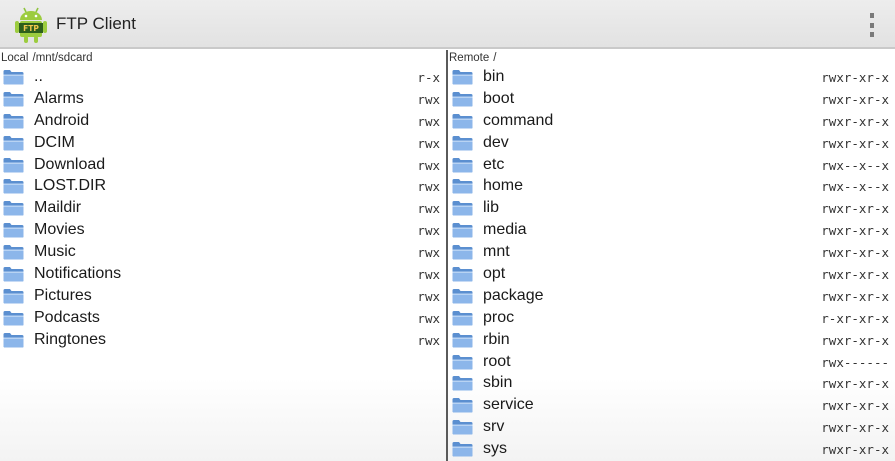  I want to click on remote-file-row: service rwxr-xr-x, so click(671, 405).